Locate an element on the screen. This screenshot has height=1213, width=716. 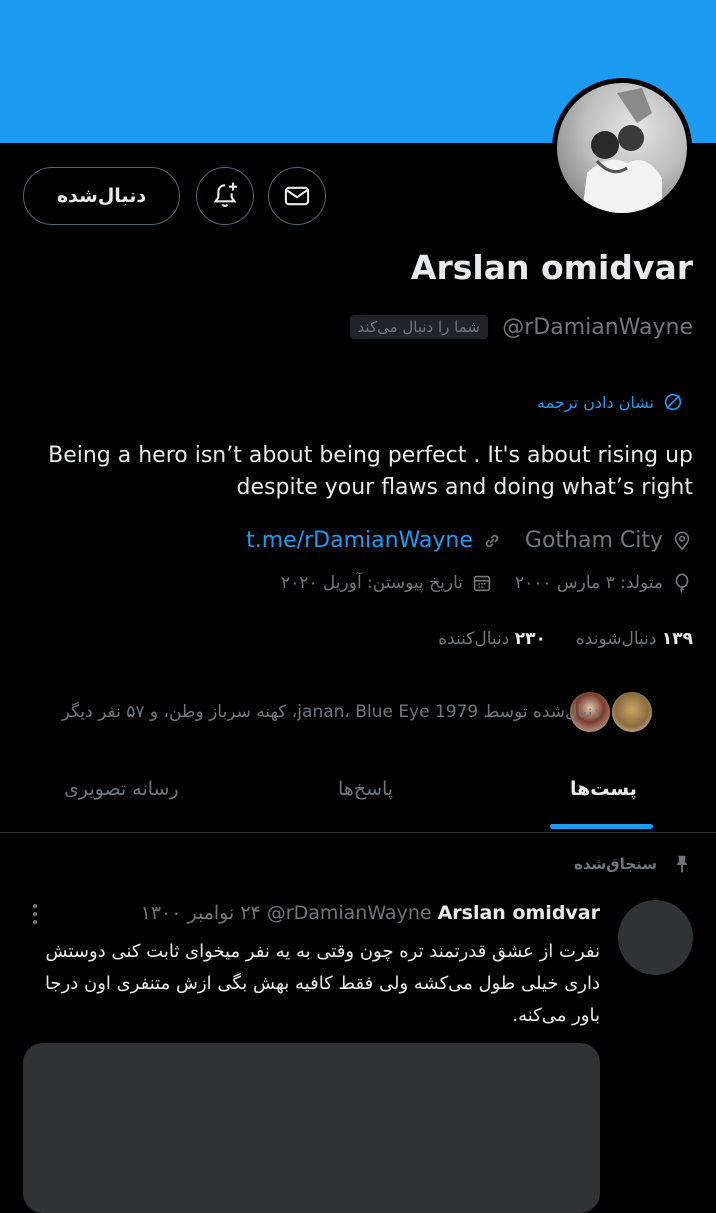
followers-stat: ۲۳۰ دنبال‌کننده is located at coordinates (492, 639).